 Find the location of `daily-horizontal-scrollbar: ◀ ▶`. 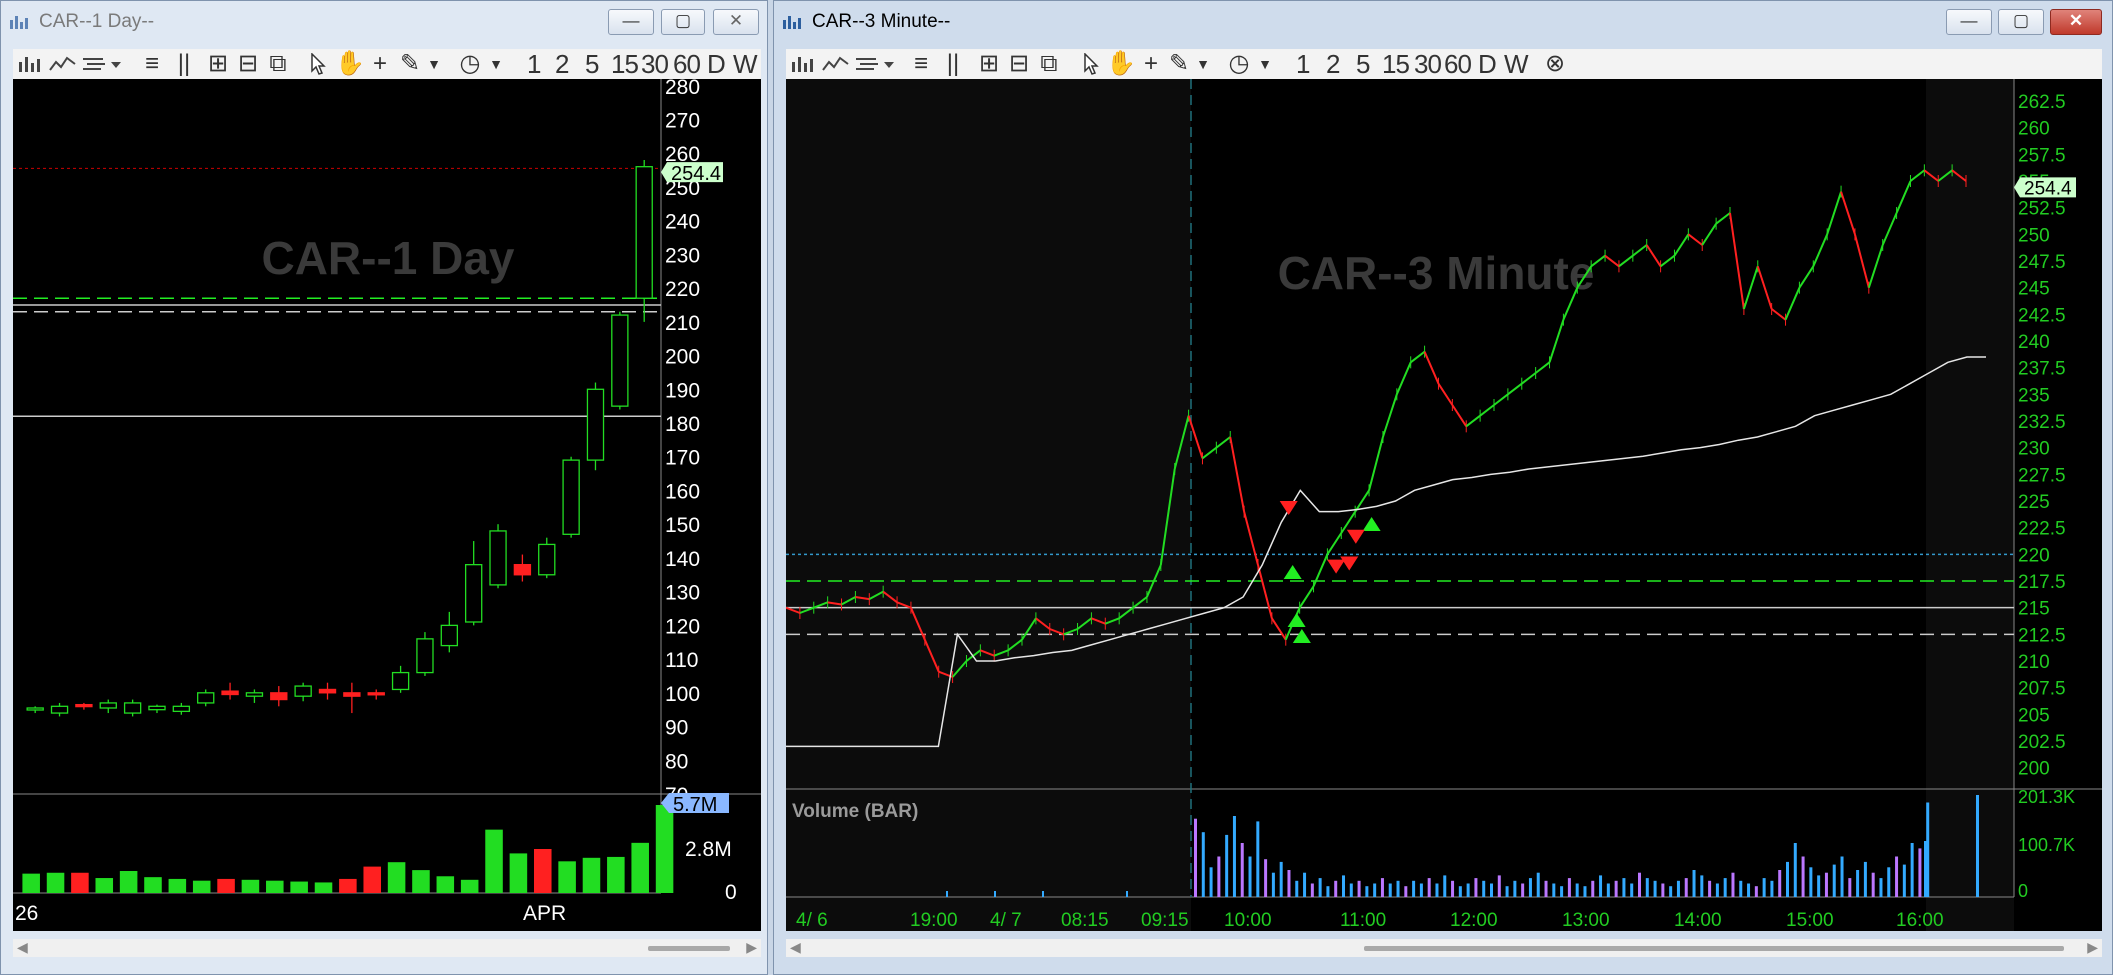

daily-horizontal-scrollbar: ◀ ▶ is located at coordinates (387, 948).